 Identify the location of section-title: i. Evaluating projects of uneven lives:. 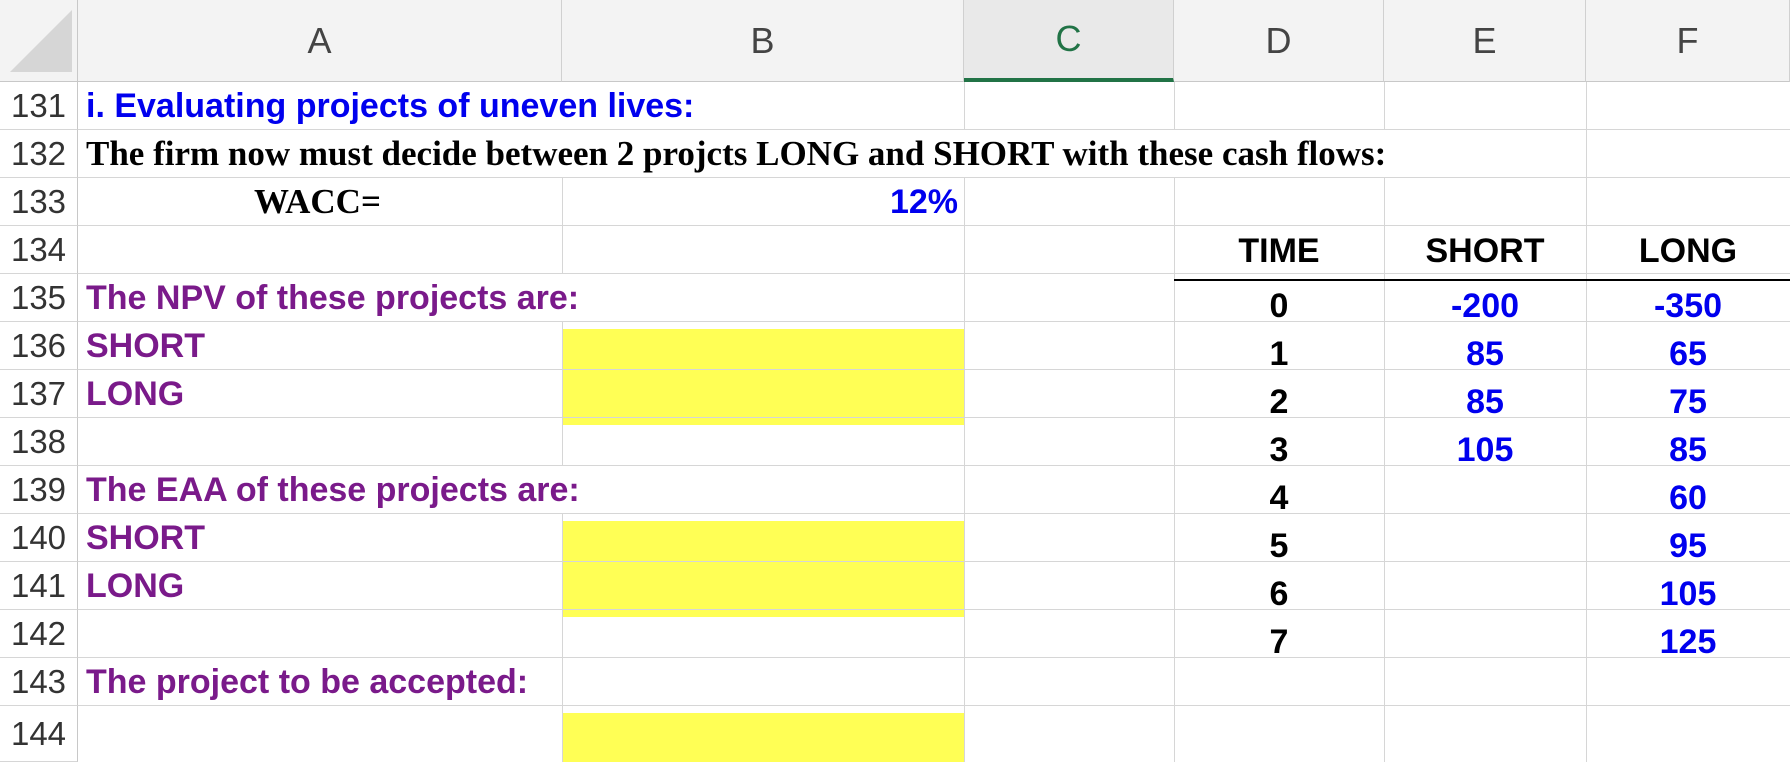
(390, 105).